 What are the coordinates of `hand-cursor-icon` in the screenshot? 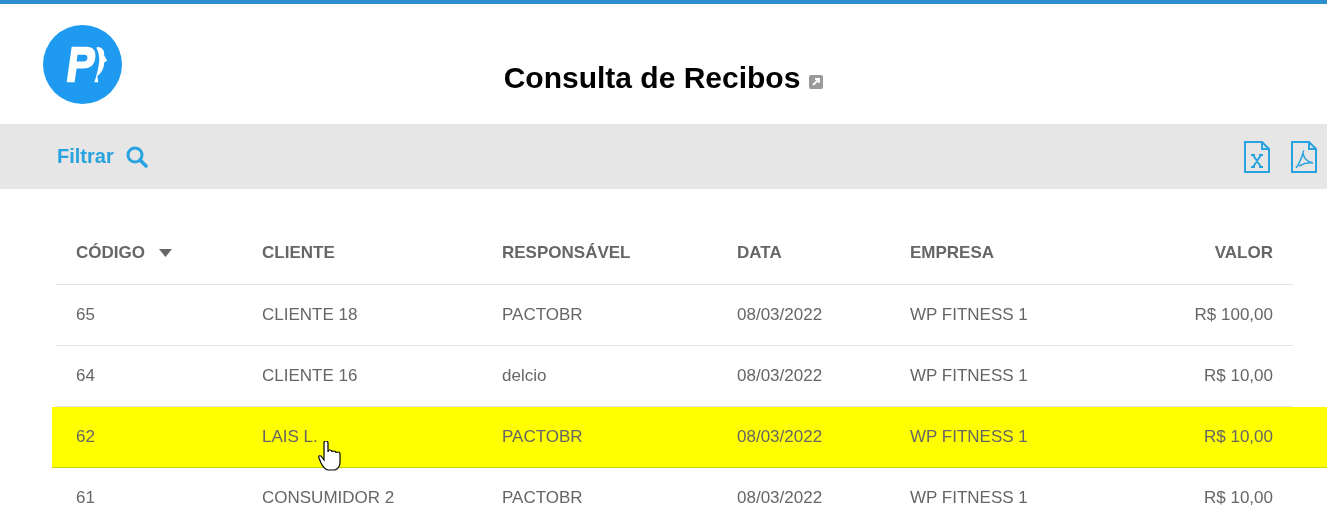 It's located at (330, 456).